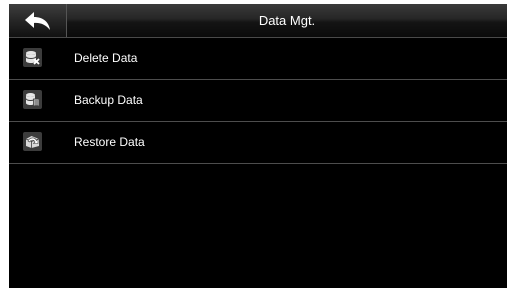  Describe the element at coordinates (287, 20) in the screenshot. I see `page-title: Data Mgt.` at that location.